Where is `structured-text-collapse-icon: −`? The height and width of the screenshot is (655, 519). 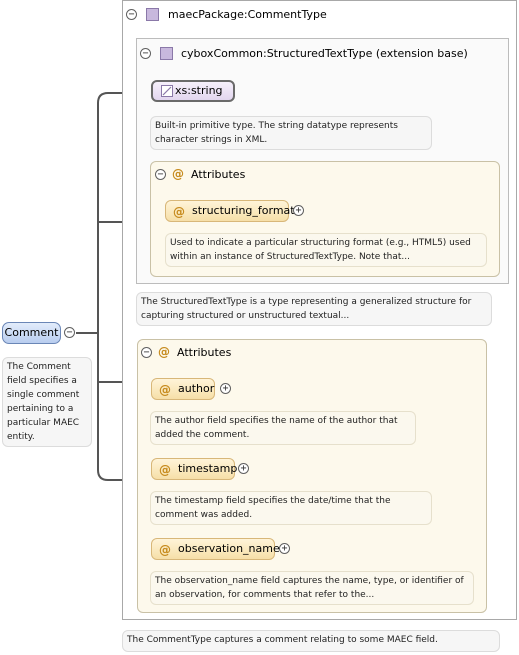
structured-text-collapse-icon: − is located at coordinates (145, 53).